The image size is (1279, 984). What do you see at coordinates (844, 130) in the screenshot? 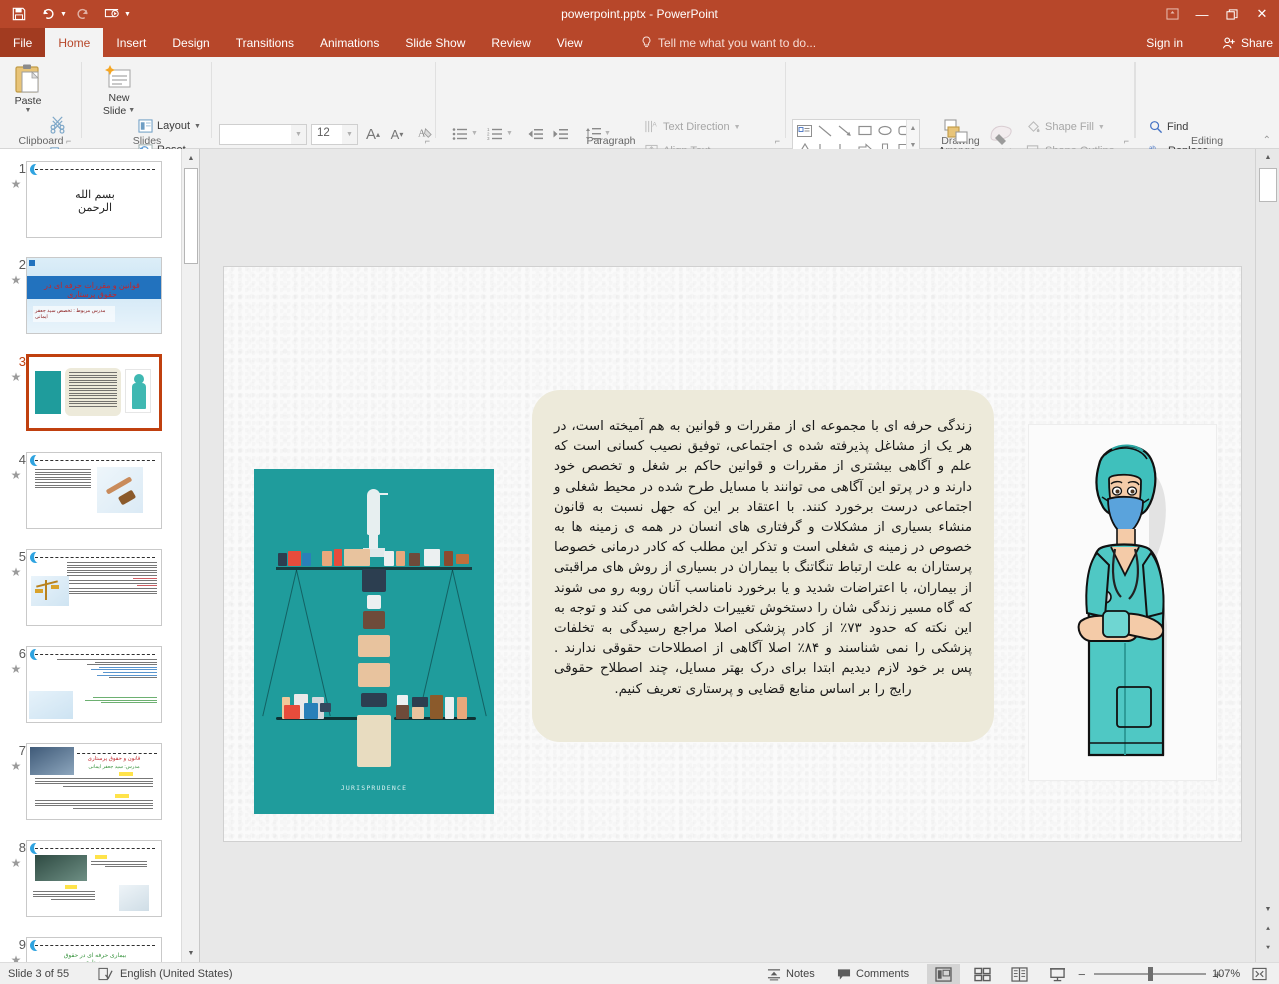
I see `arrow-shape-icon` at bounding box center [844, 130].